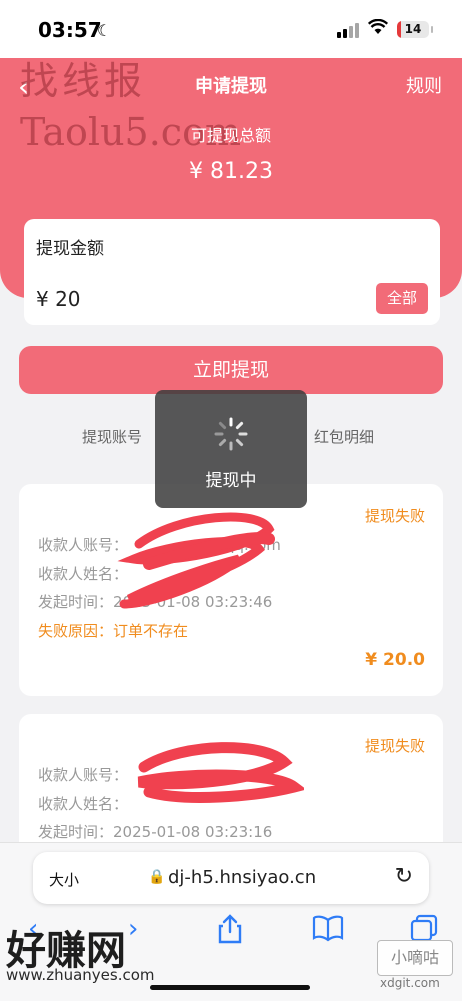 Image resolution: width=462 pixels, height=1001 pixels. Describe the element at coordinates (328, 931) in the screenshot. I see `bookmarks-icon` at that location.